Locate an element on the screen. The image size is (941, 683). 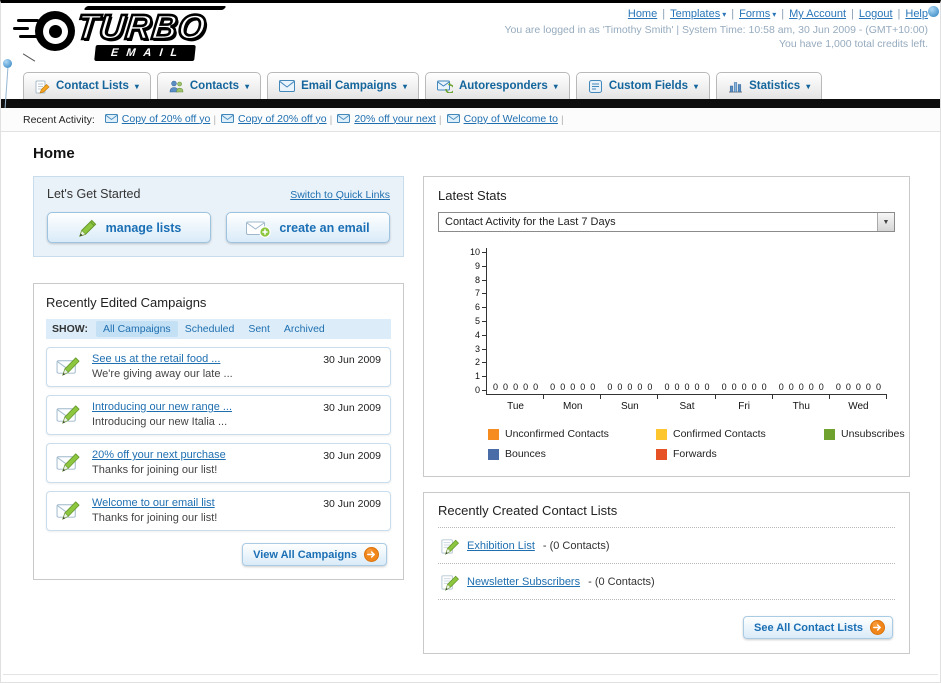
top-link-help: Help is located at coordinates (916, 14).